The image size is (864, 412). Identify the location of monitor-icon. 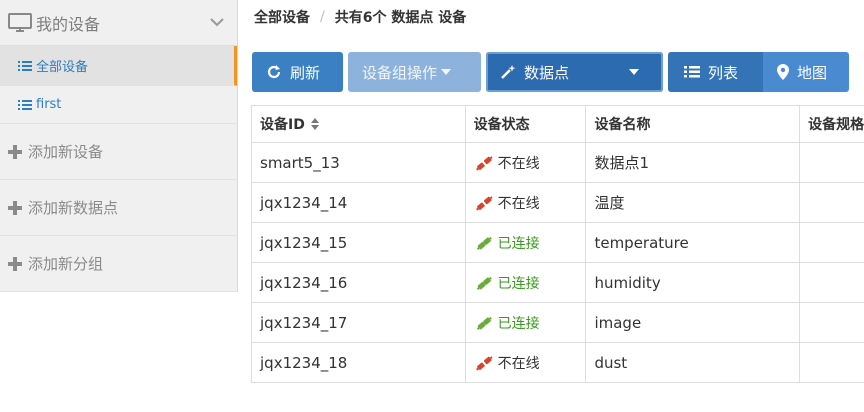
(20, 22).